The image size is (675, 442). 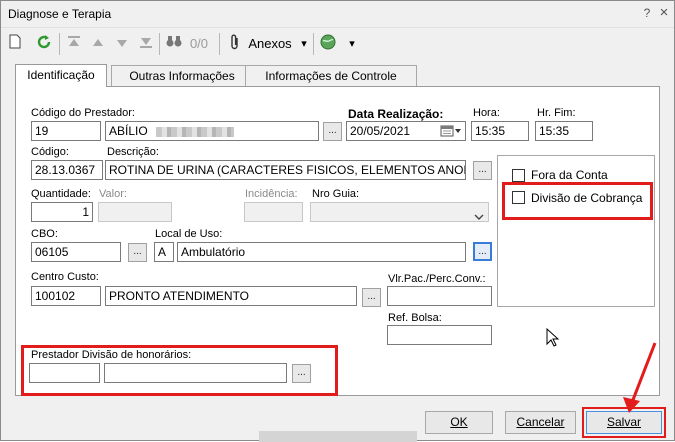 What do you see at coordinates (640, 377) in the screenshot?
I see `red-arrow-annotation-icon` at bounding box center [640, 377].